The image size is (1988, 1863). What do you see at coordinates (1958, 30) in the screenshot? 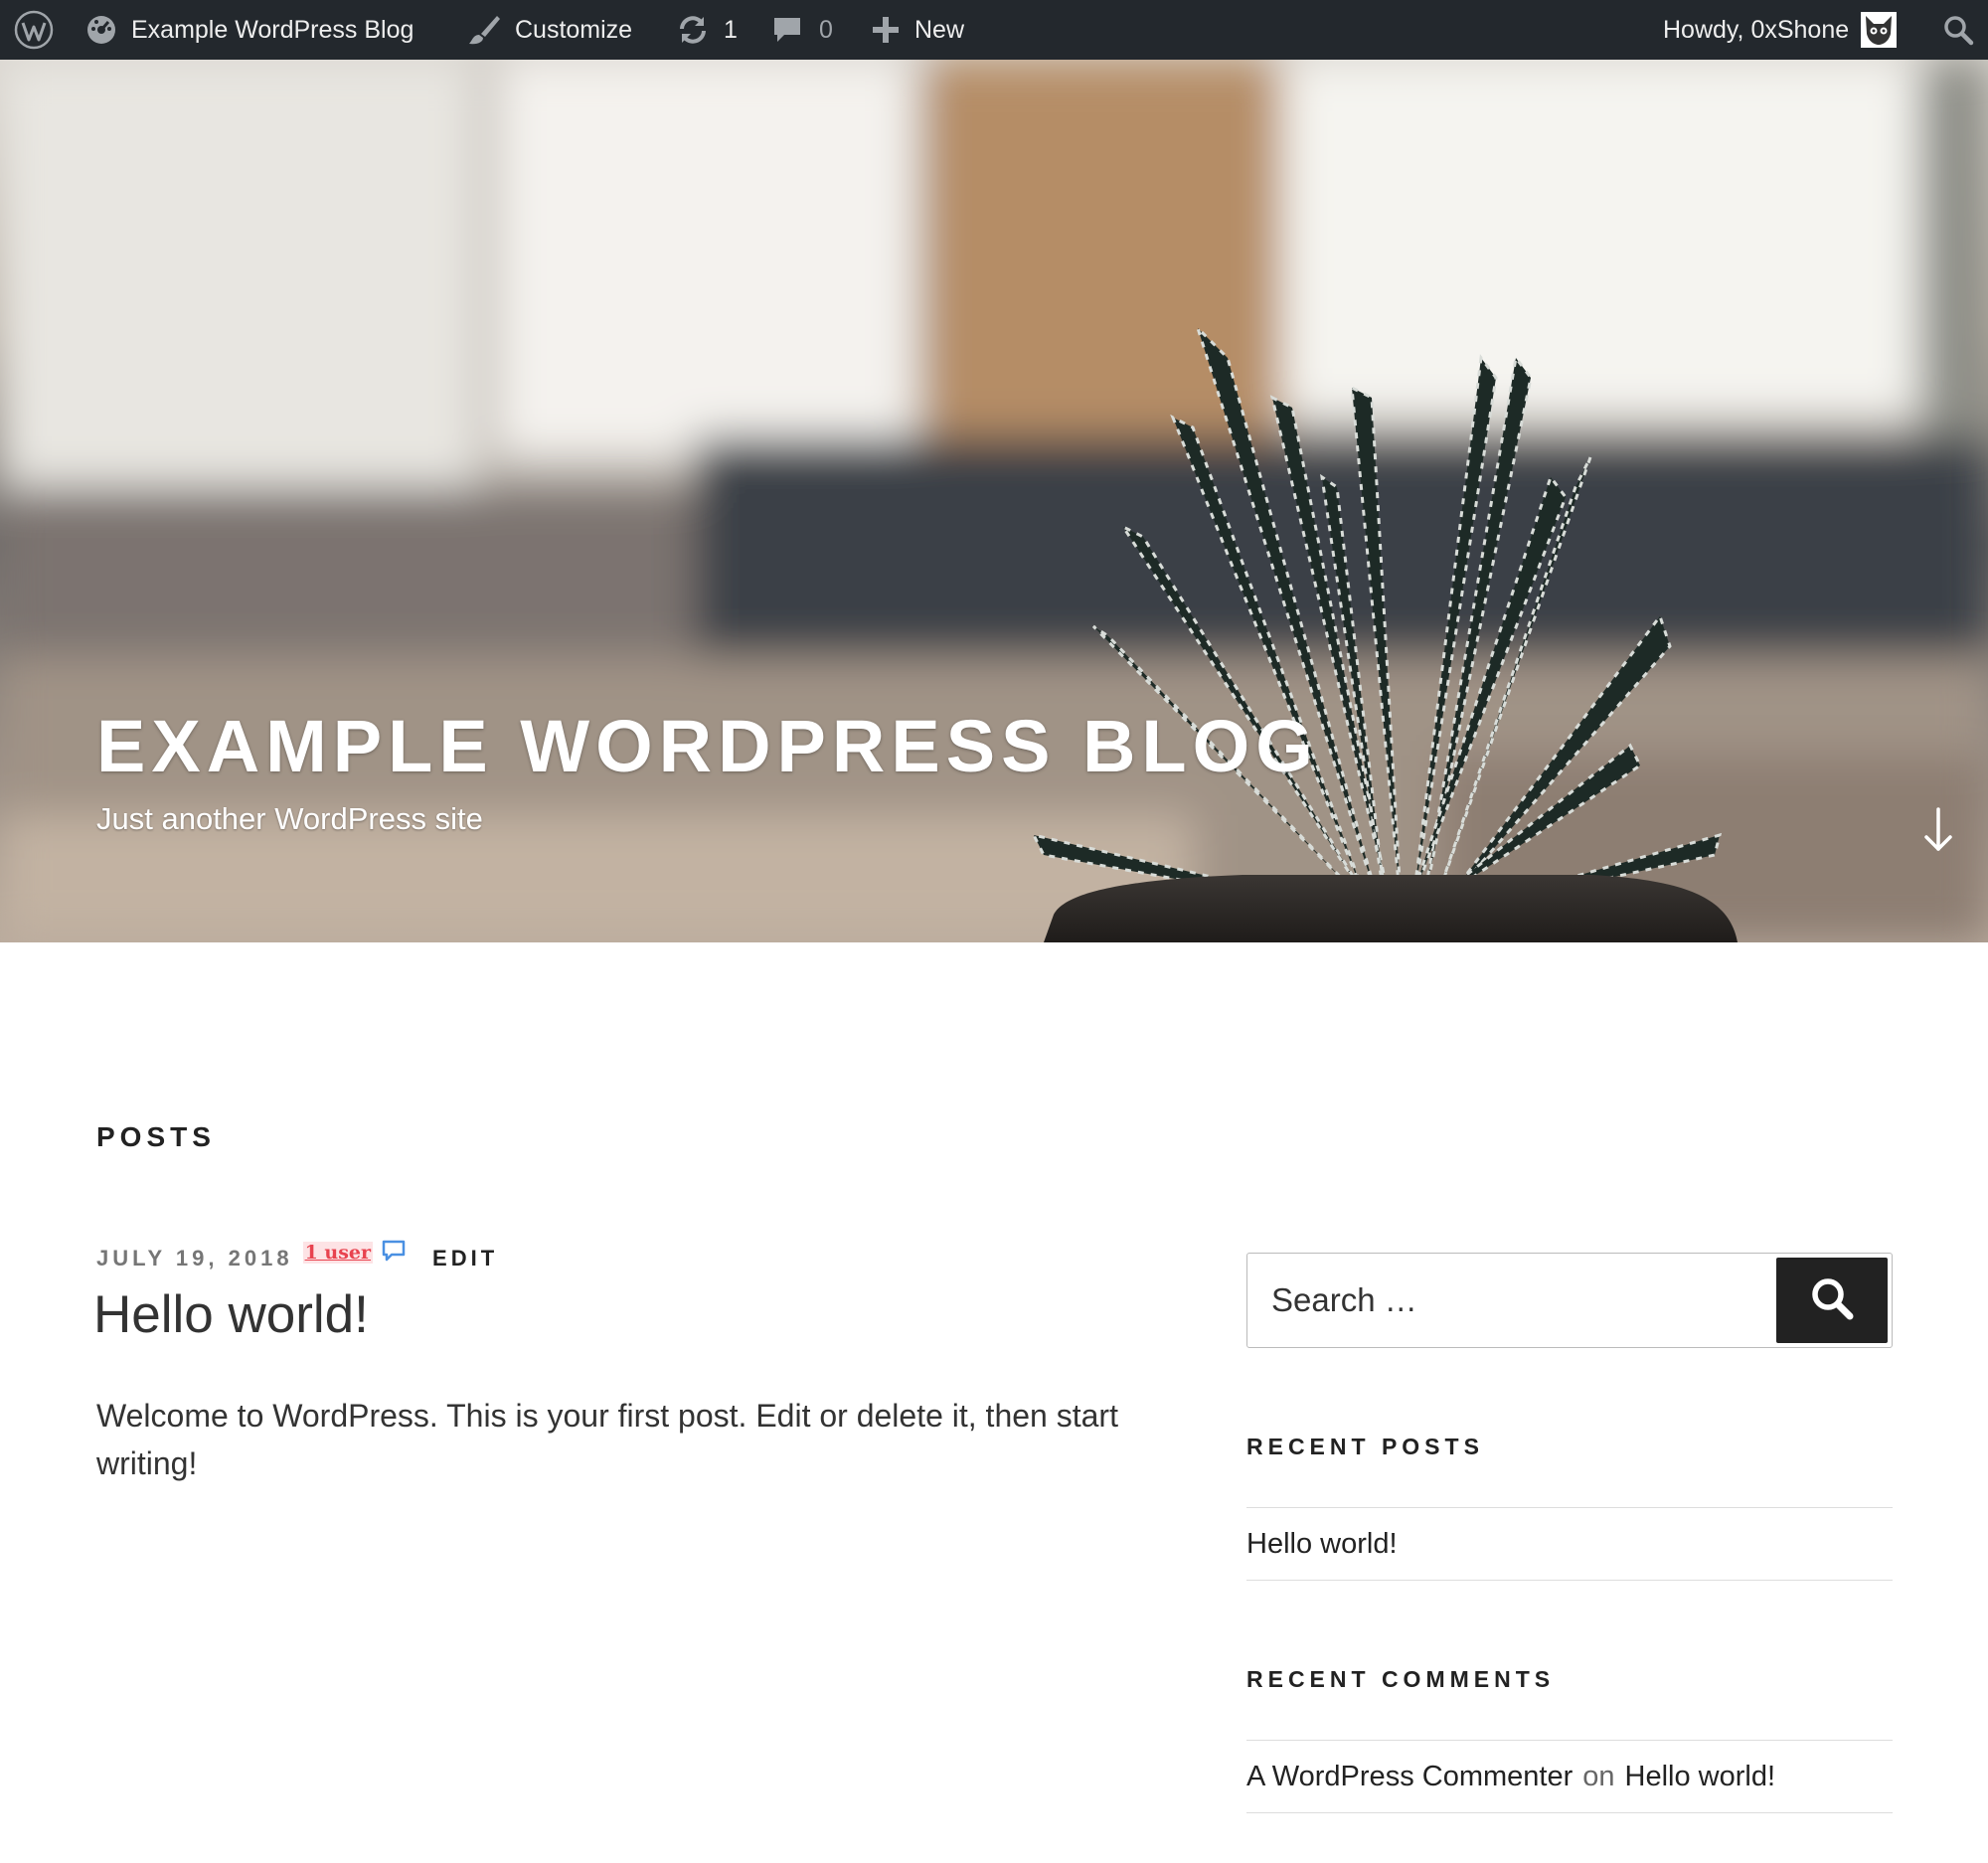
I see `adminbar-search-icon` at bounding box center [1958, 30].